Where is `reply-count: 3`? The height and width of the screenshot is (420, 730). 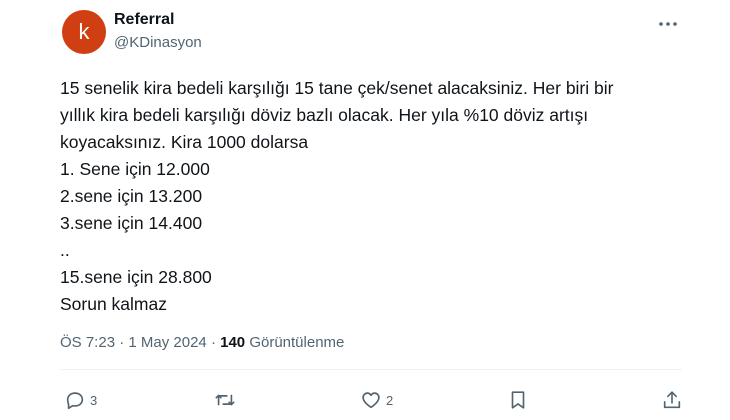
reply-count: 3 is located at coordinates (94, 400).